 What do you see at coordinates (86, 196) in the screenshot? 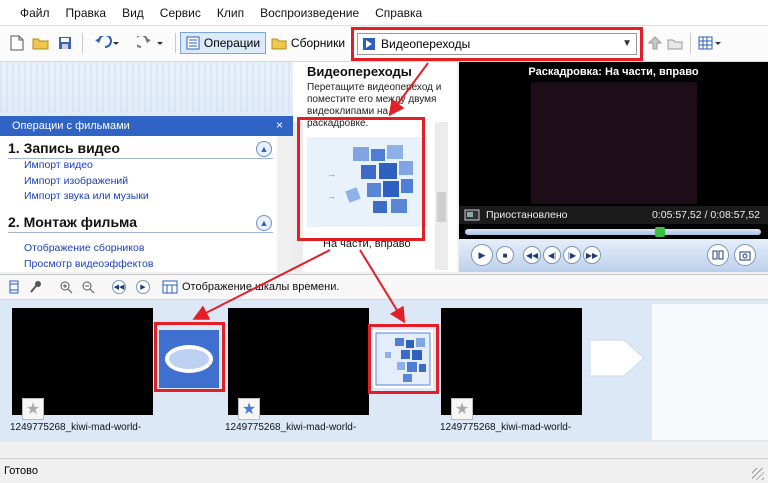
I see `link-import-audio: Импорт звука или музыки` at bounding box center [86, 196].